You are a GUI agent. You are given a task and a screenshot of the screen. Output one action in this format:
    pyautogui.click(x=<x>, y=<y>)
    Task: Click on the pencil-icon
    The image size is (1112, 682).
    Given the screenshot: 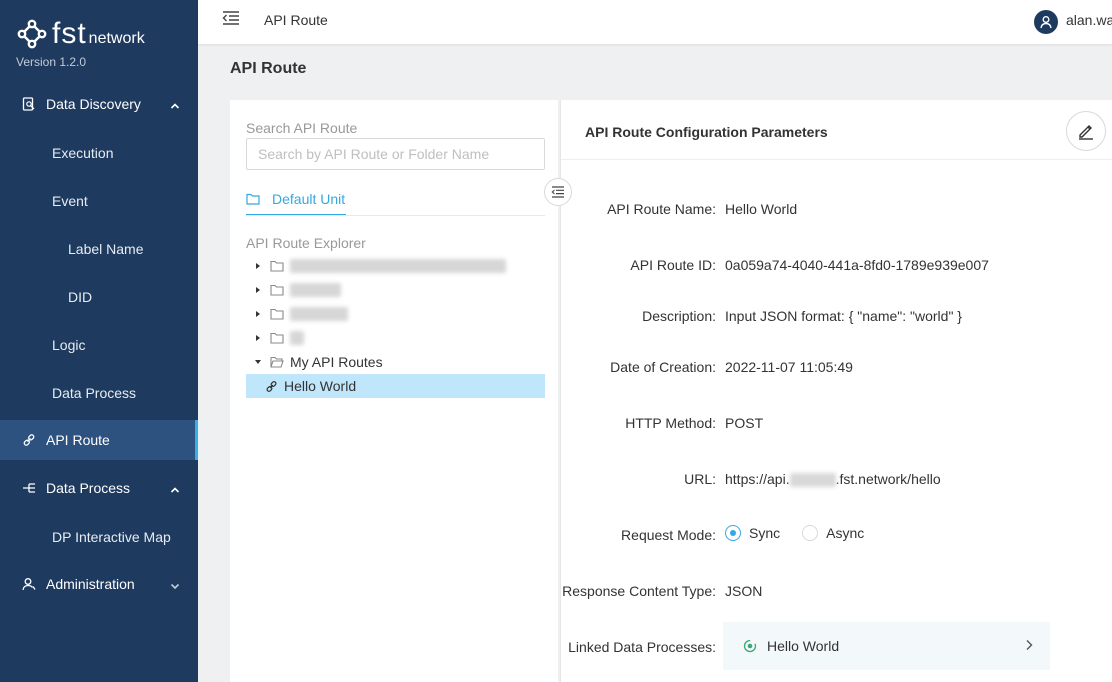 What is the action you would take?
    pyautogui.click(x=1086, y=132)
    